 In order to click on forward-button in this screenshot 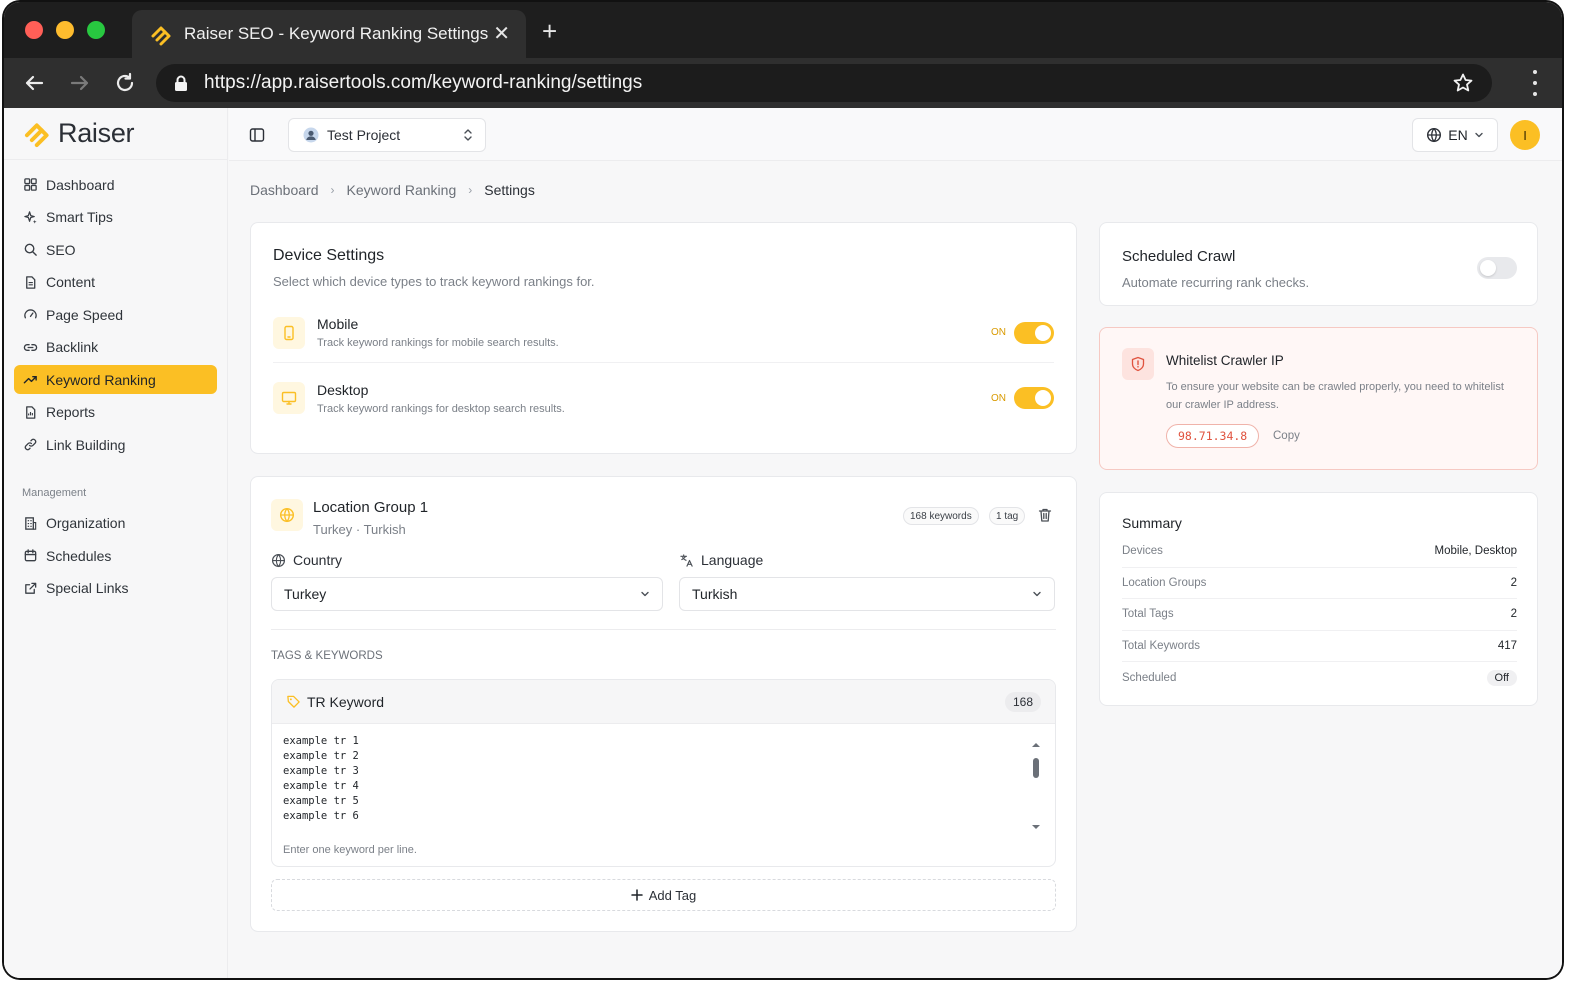, I will do `click(80, 83)`.